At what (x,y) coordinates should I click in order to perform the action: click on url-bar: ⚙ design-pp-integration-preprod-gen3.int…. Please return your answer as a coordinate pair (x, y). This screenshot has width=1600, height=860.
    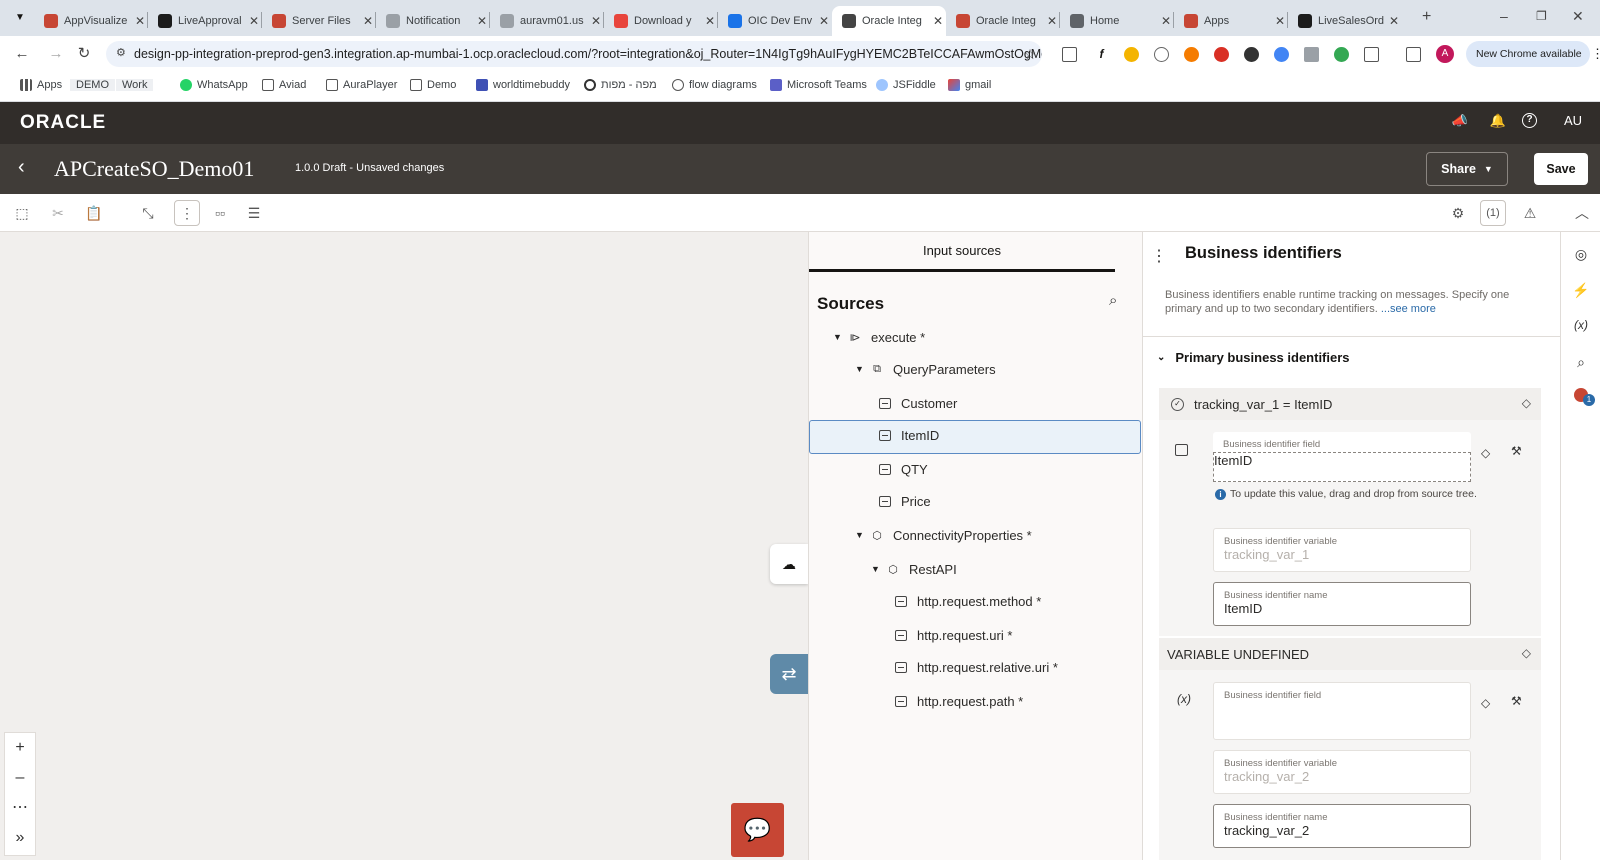
    Looking at the image, I should click on (574, 54).